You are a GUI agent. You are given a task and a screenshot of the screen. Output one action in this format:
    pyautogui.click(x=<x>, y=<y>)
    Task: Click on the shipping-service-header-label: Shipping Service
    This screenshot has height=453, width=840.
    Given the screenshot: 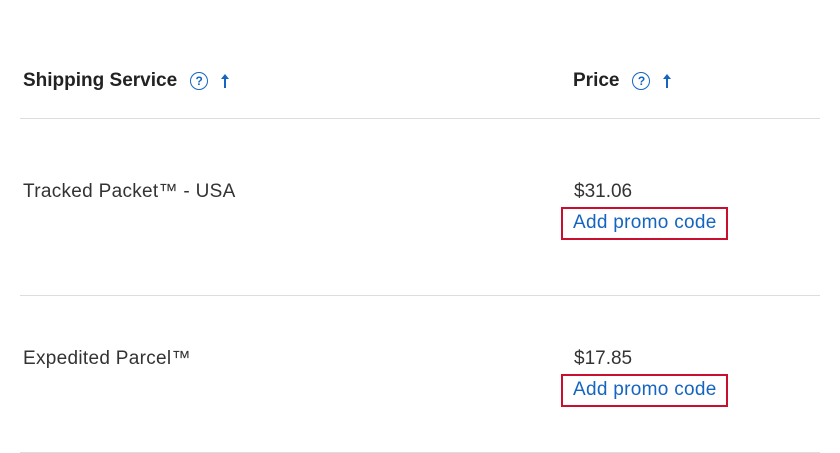 What is the action you would take?
    pyautogui.click(x=100, y=80)
    